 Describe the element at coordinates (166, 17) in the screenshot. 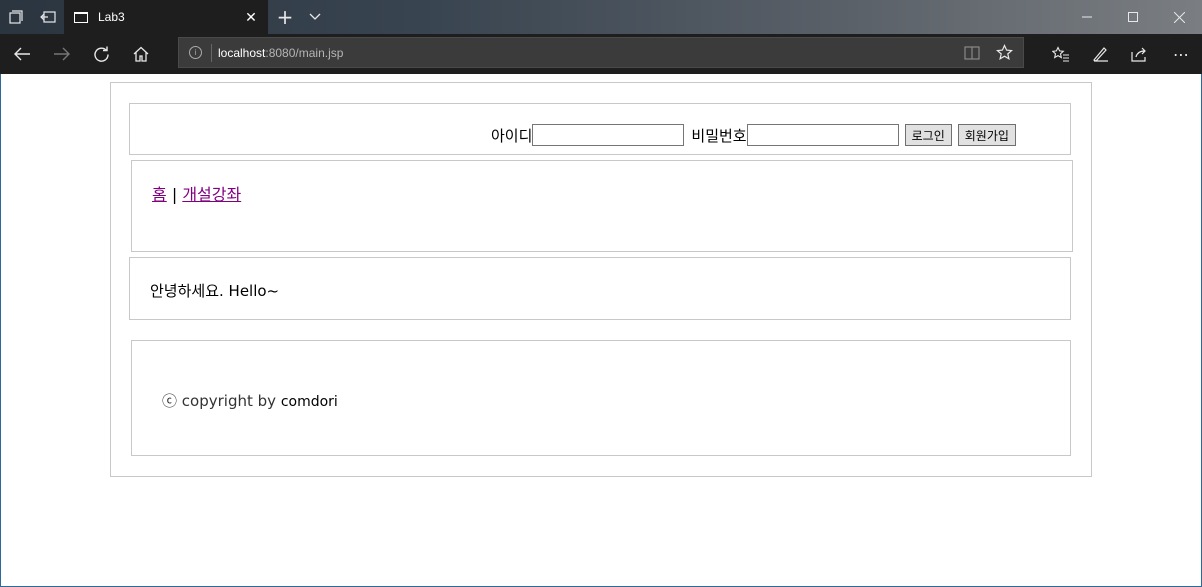

I see `tab-lab3: Lab3 ✕` at that location.